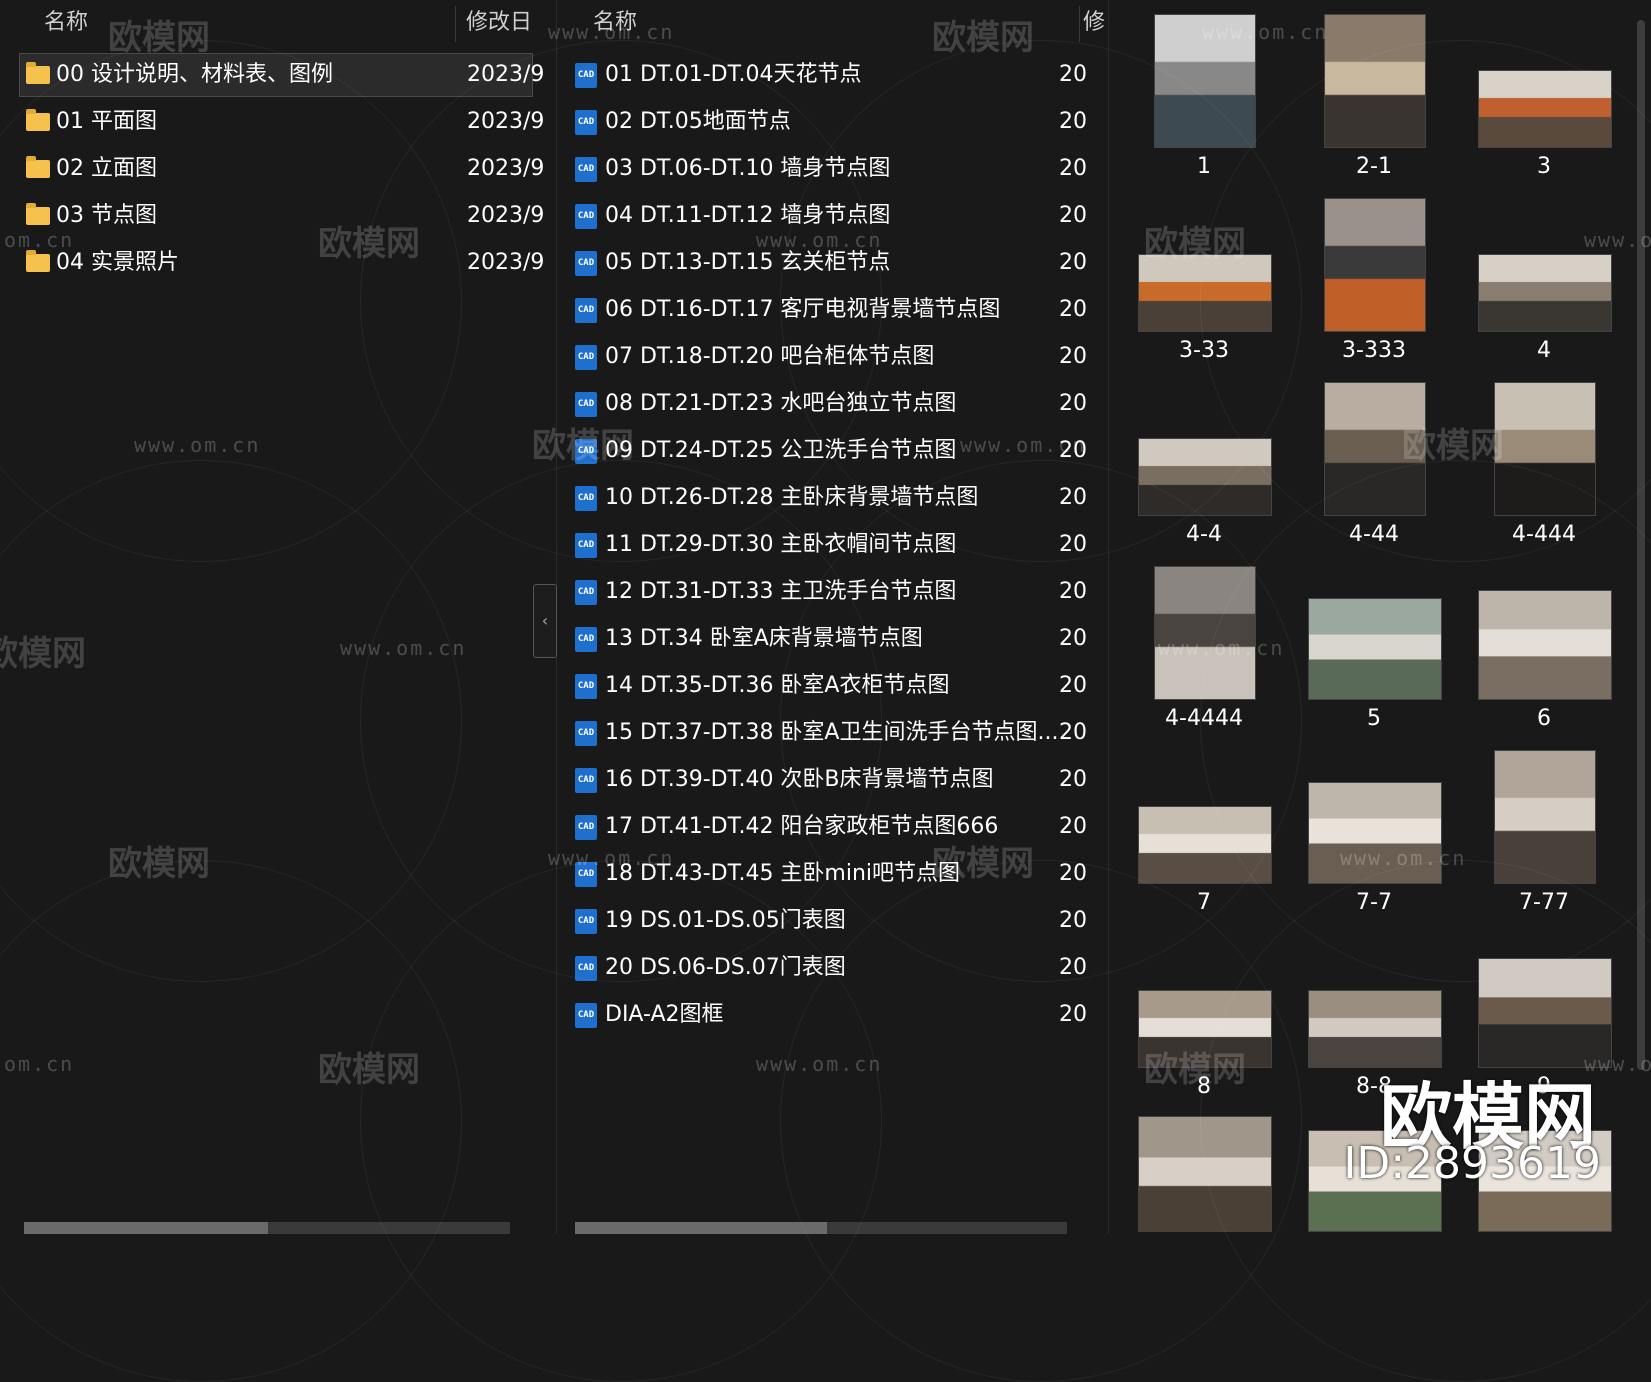 This screenshot has width=1651, height=1382. I want to click on collapse-pane-button: ‹, so click(545, 621).